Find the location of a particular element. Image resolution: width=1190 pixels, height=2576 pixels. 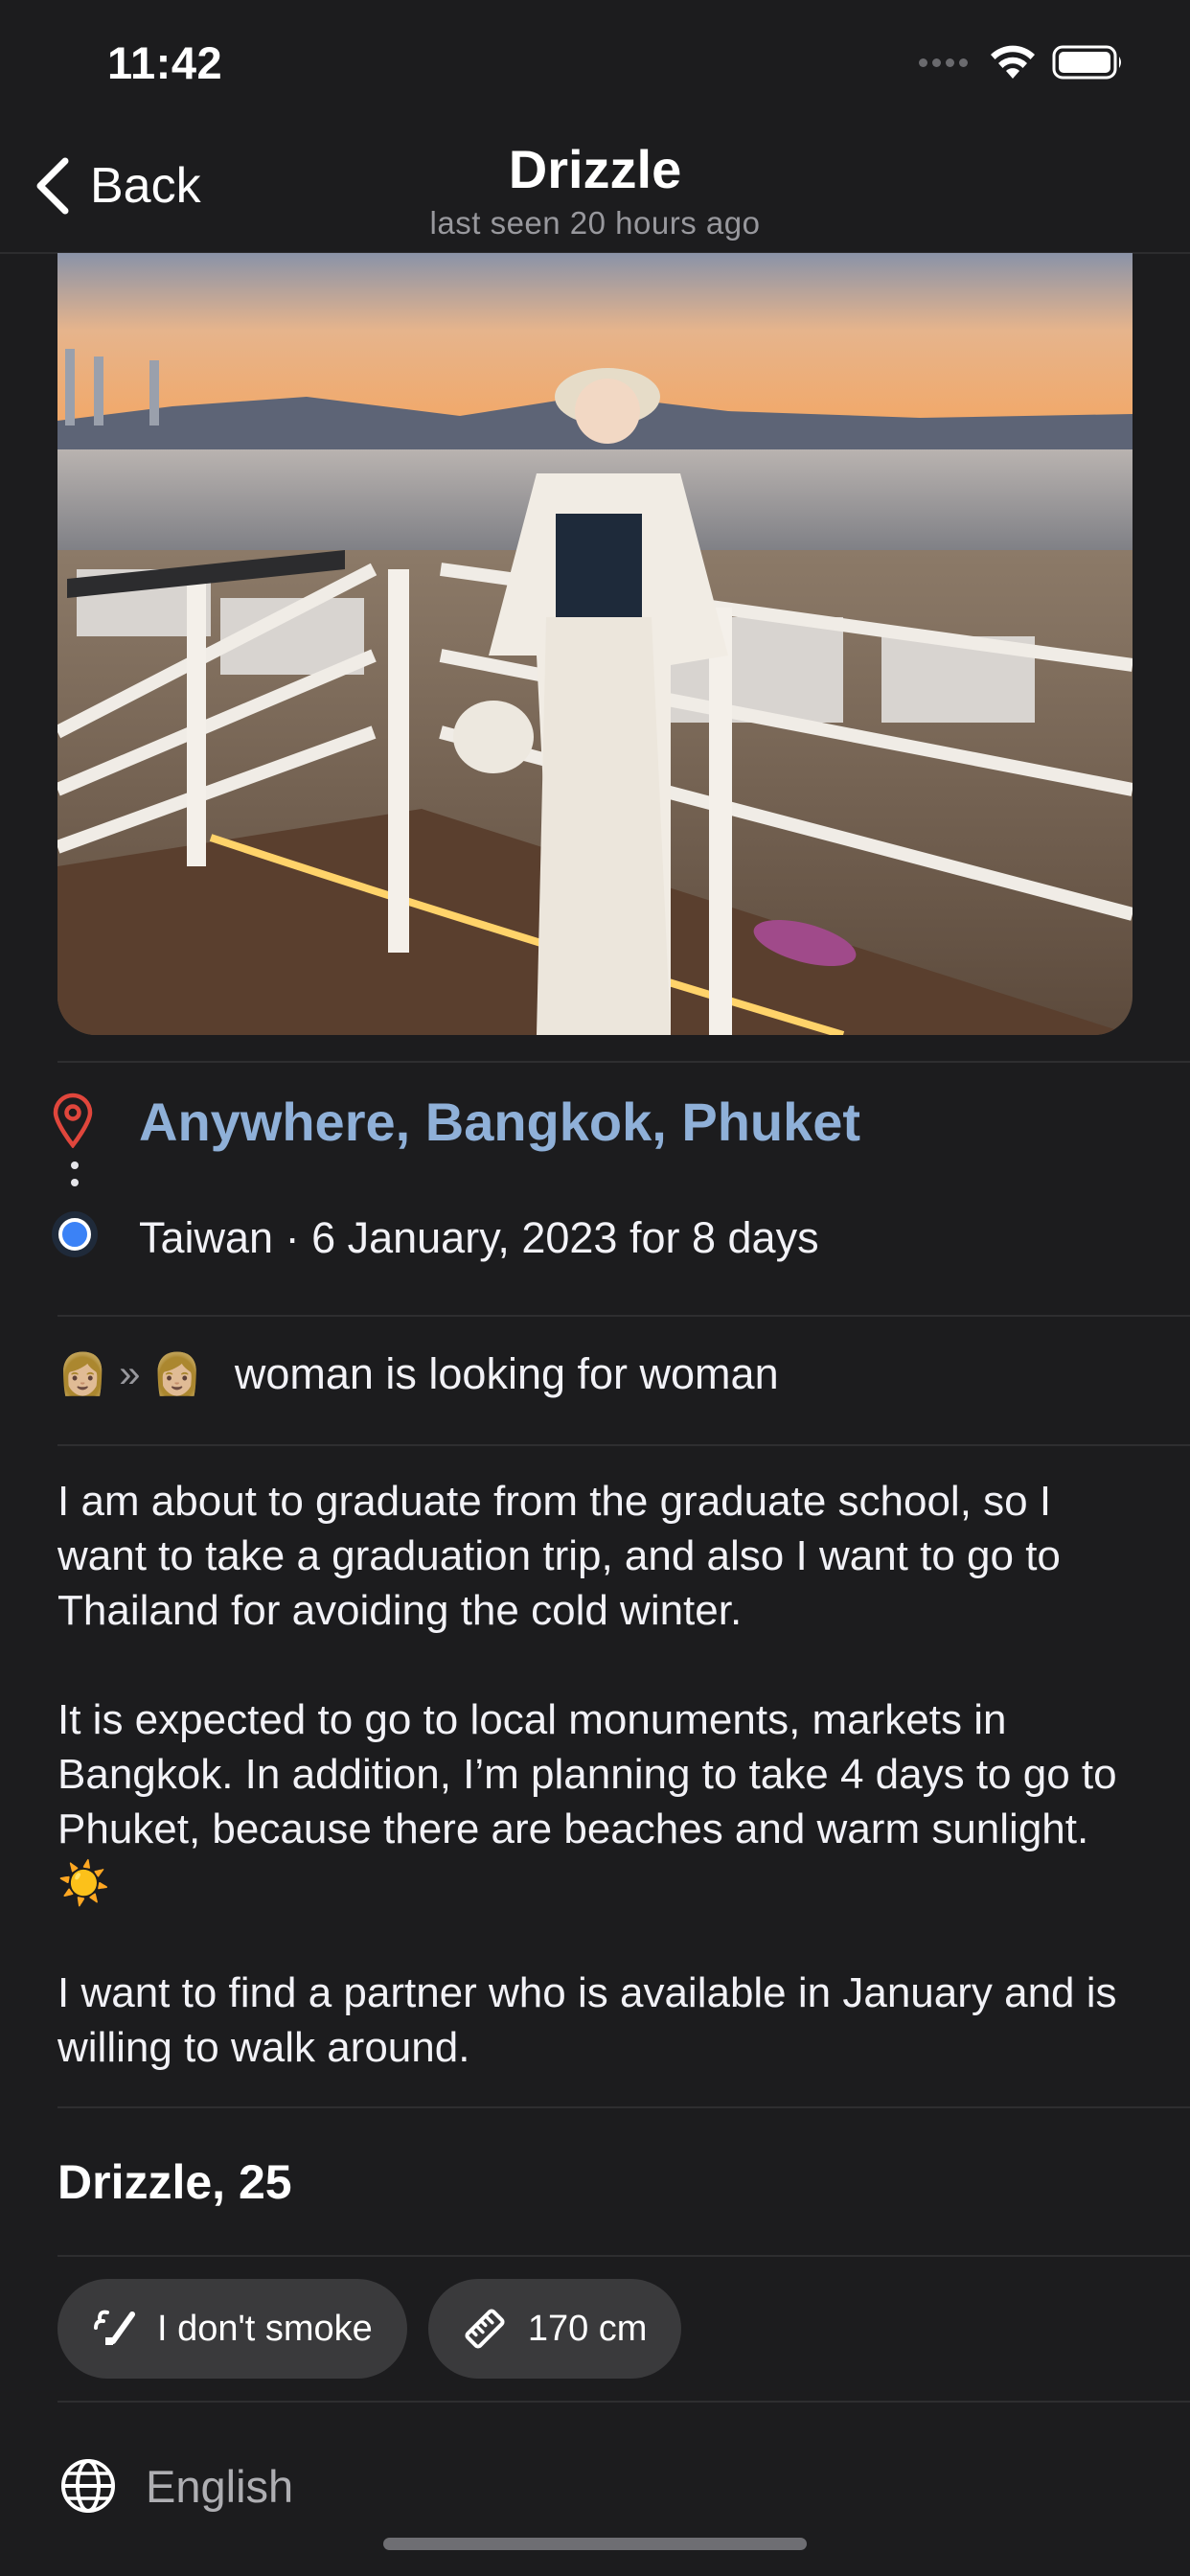

arrow-icon: » is located at coordinates (130, 1373).